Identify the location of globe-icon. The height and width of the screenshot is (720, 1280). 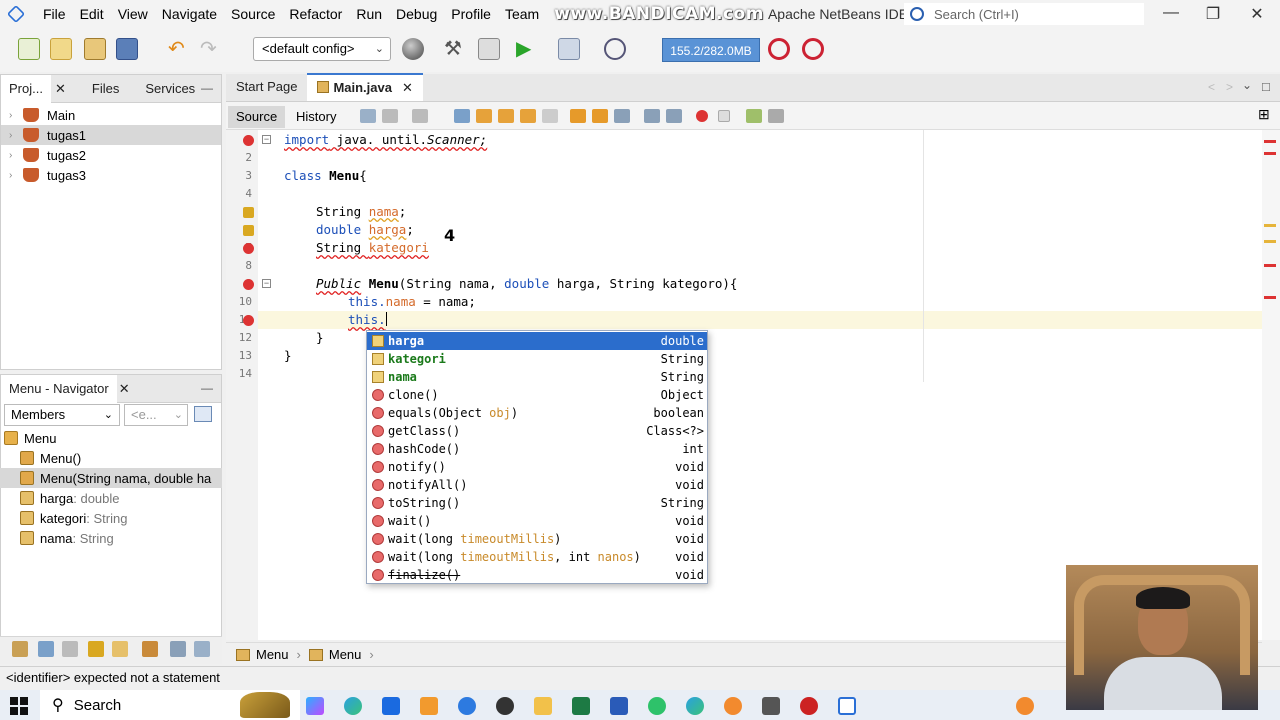
(413, 49).